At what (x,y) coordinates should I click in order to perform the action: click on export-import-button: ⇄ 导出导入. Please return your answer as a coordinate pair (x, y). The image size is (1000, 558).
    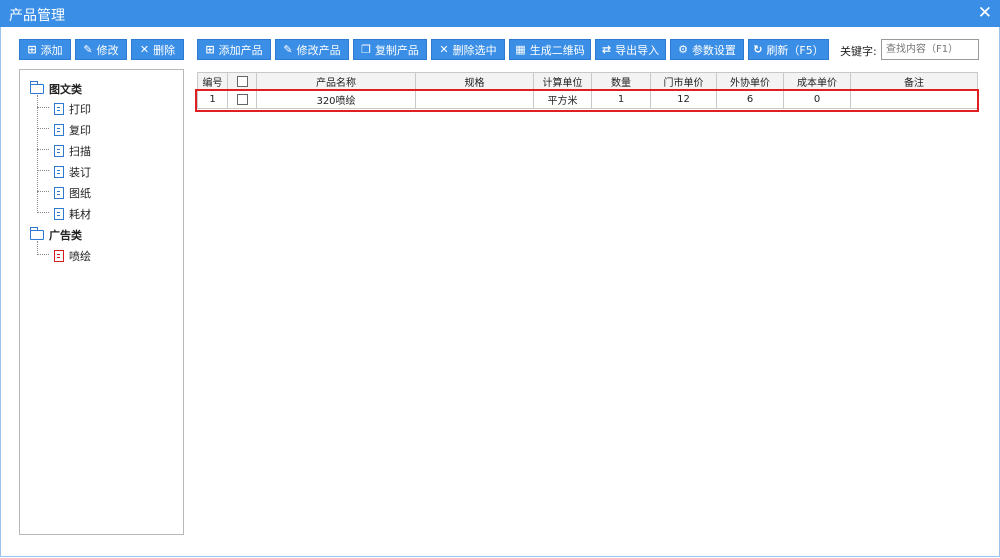
    Looking at the image, I should click on (630, 49).